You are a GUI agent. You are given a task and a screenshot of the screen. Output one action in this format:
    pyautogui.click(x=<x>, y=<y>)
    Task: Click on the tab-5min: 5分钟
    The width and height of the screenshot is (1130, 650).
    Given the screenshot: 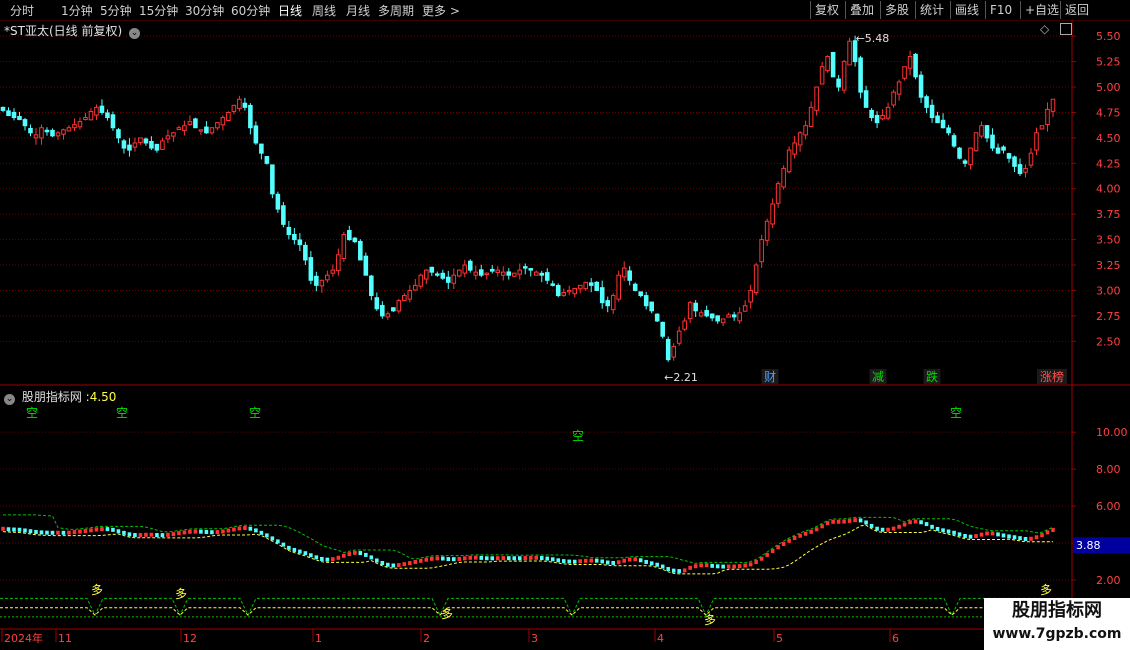 What is the action you would take?
    pyautogui.click(x=116, y=10)
    